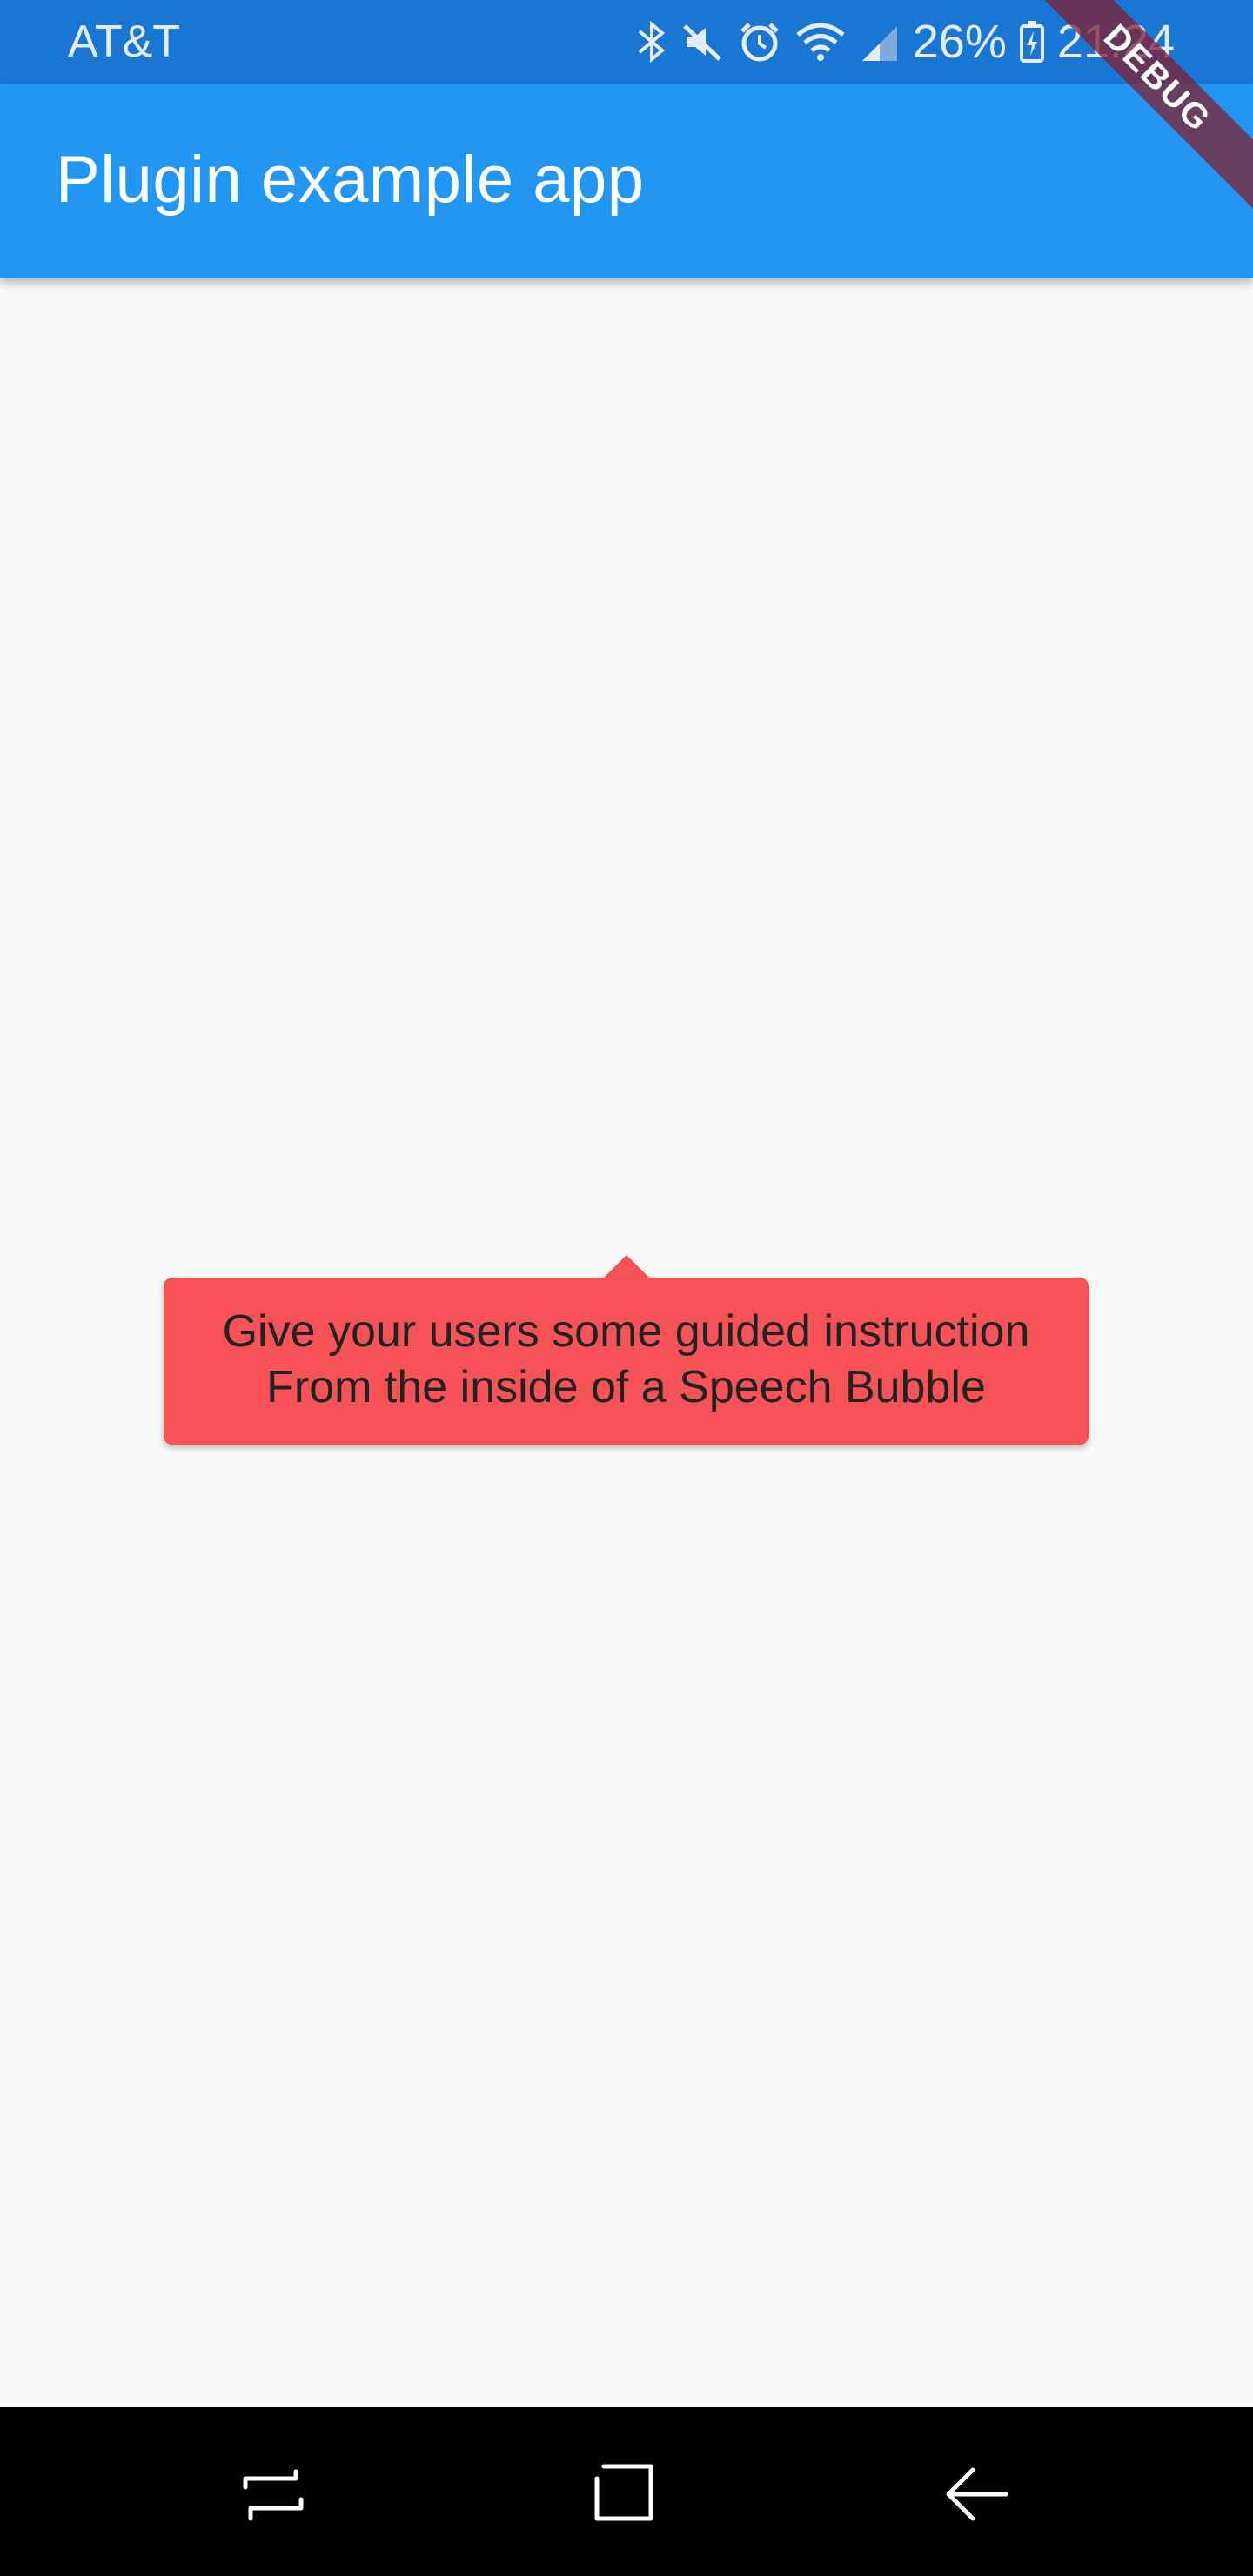 This screenshot has width=1253, height=2576. I want to click on back-icon, so click(974, 2494).